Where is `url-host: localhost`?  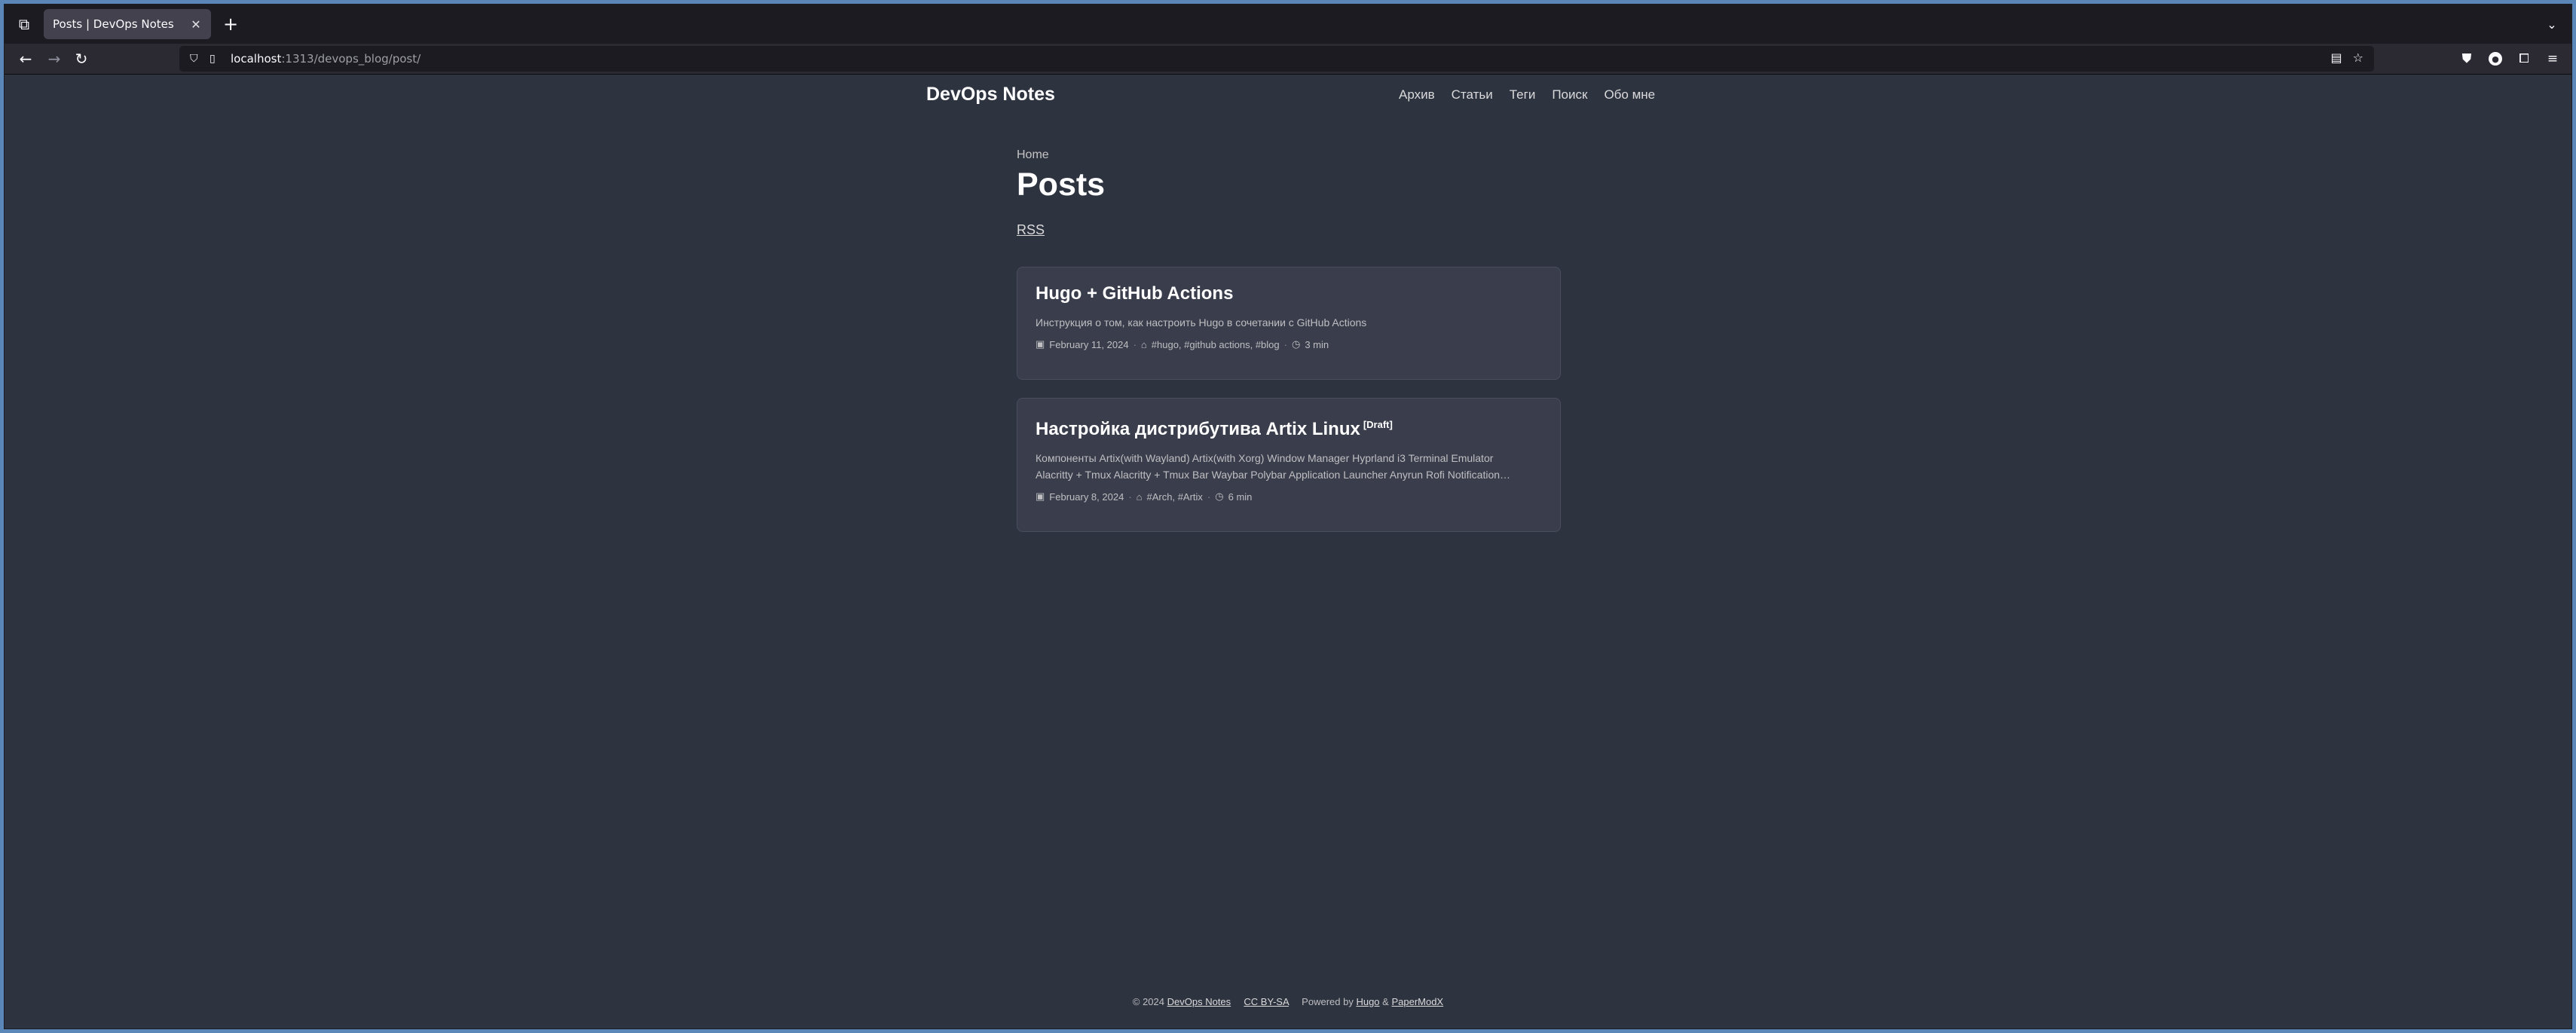 url-host: localhost is located at coordinates (256, 59).